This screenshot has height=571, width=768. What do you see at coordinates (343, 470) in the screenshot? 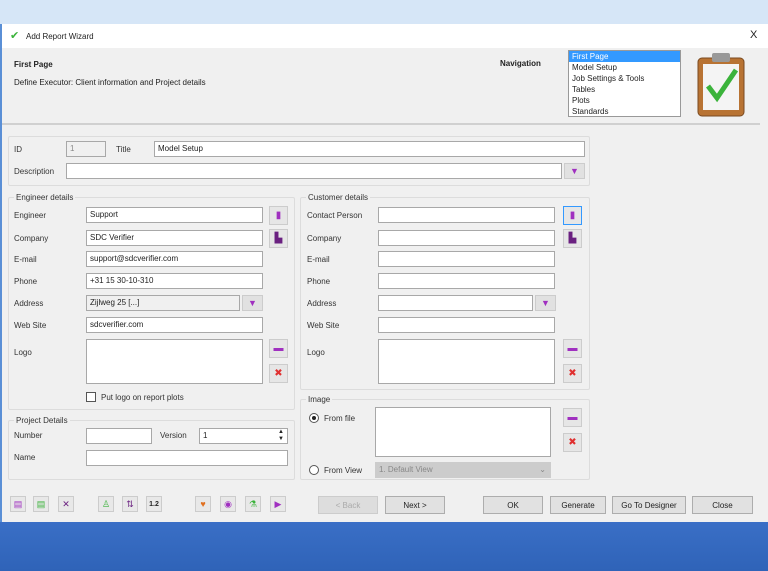
I see `from-view-label: From View` at bounding box center [343, 470].